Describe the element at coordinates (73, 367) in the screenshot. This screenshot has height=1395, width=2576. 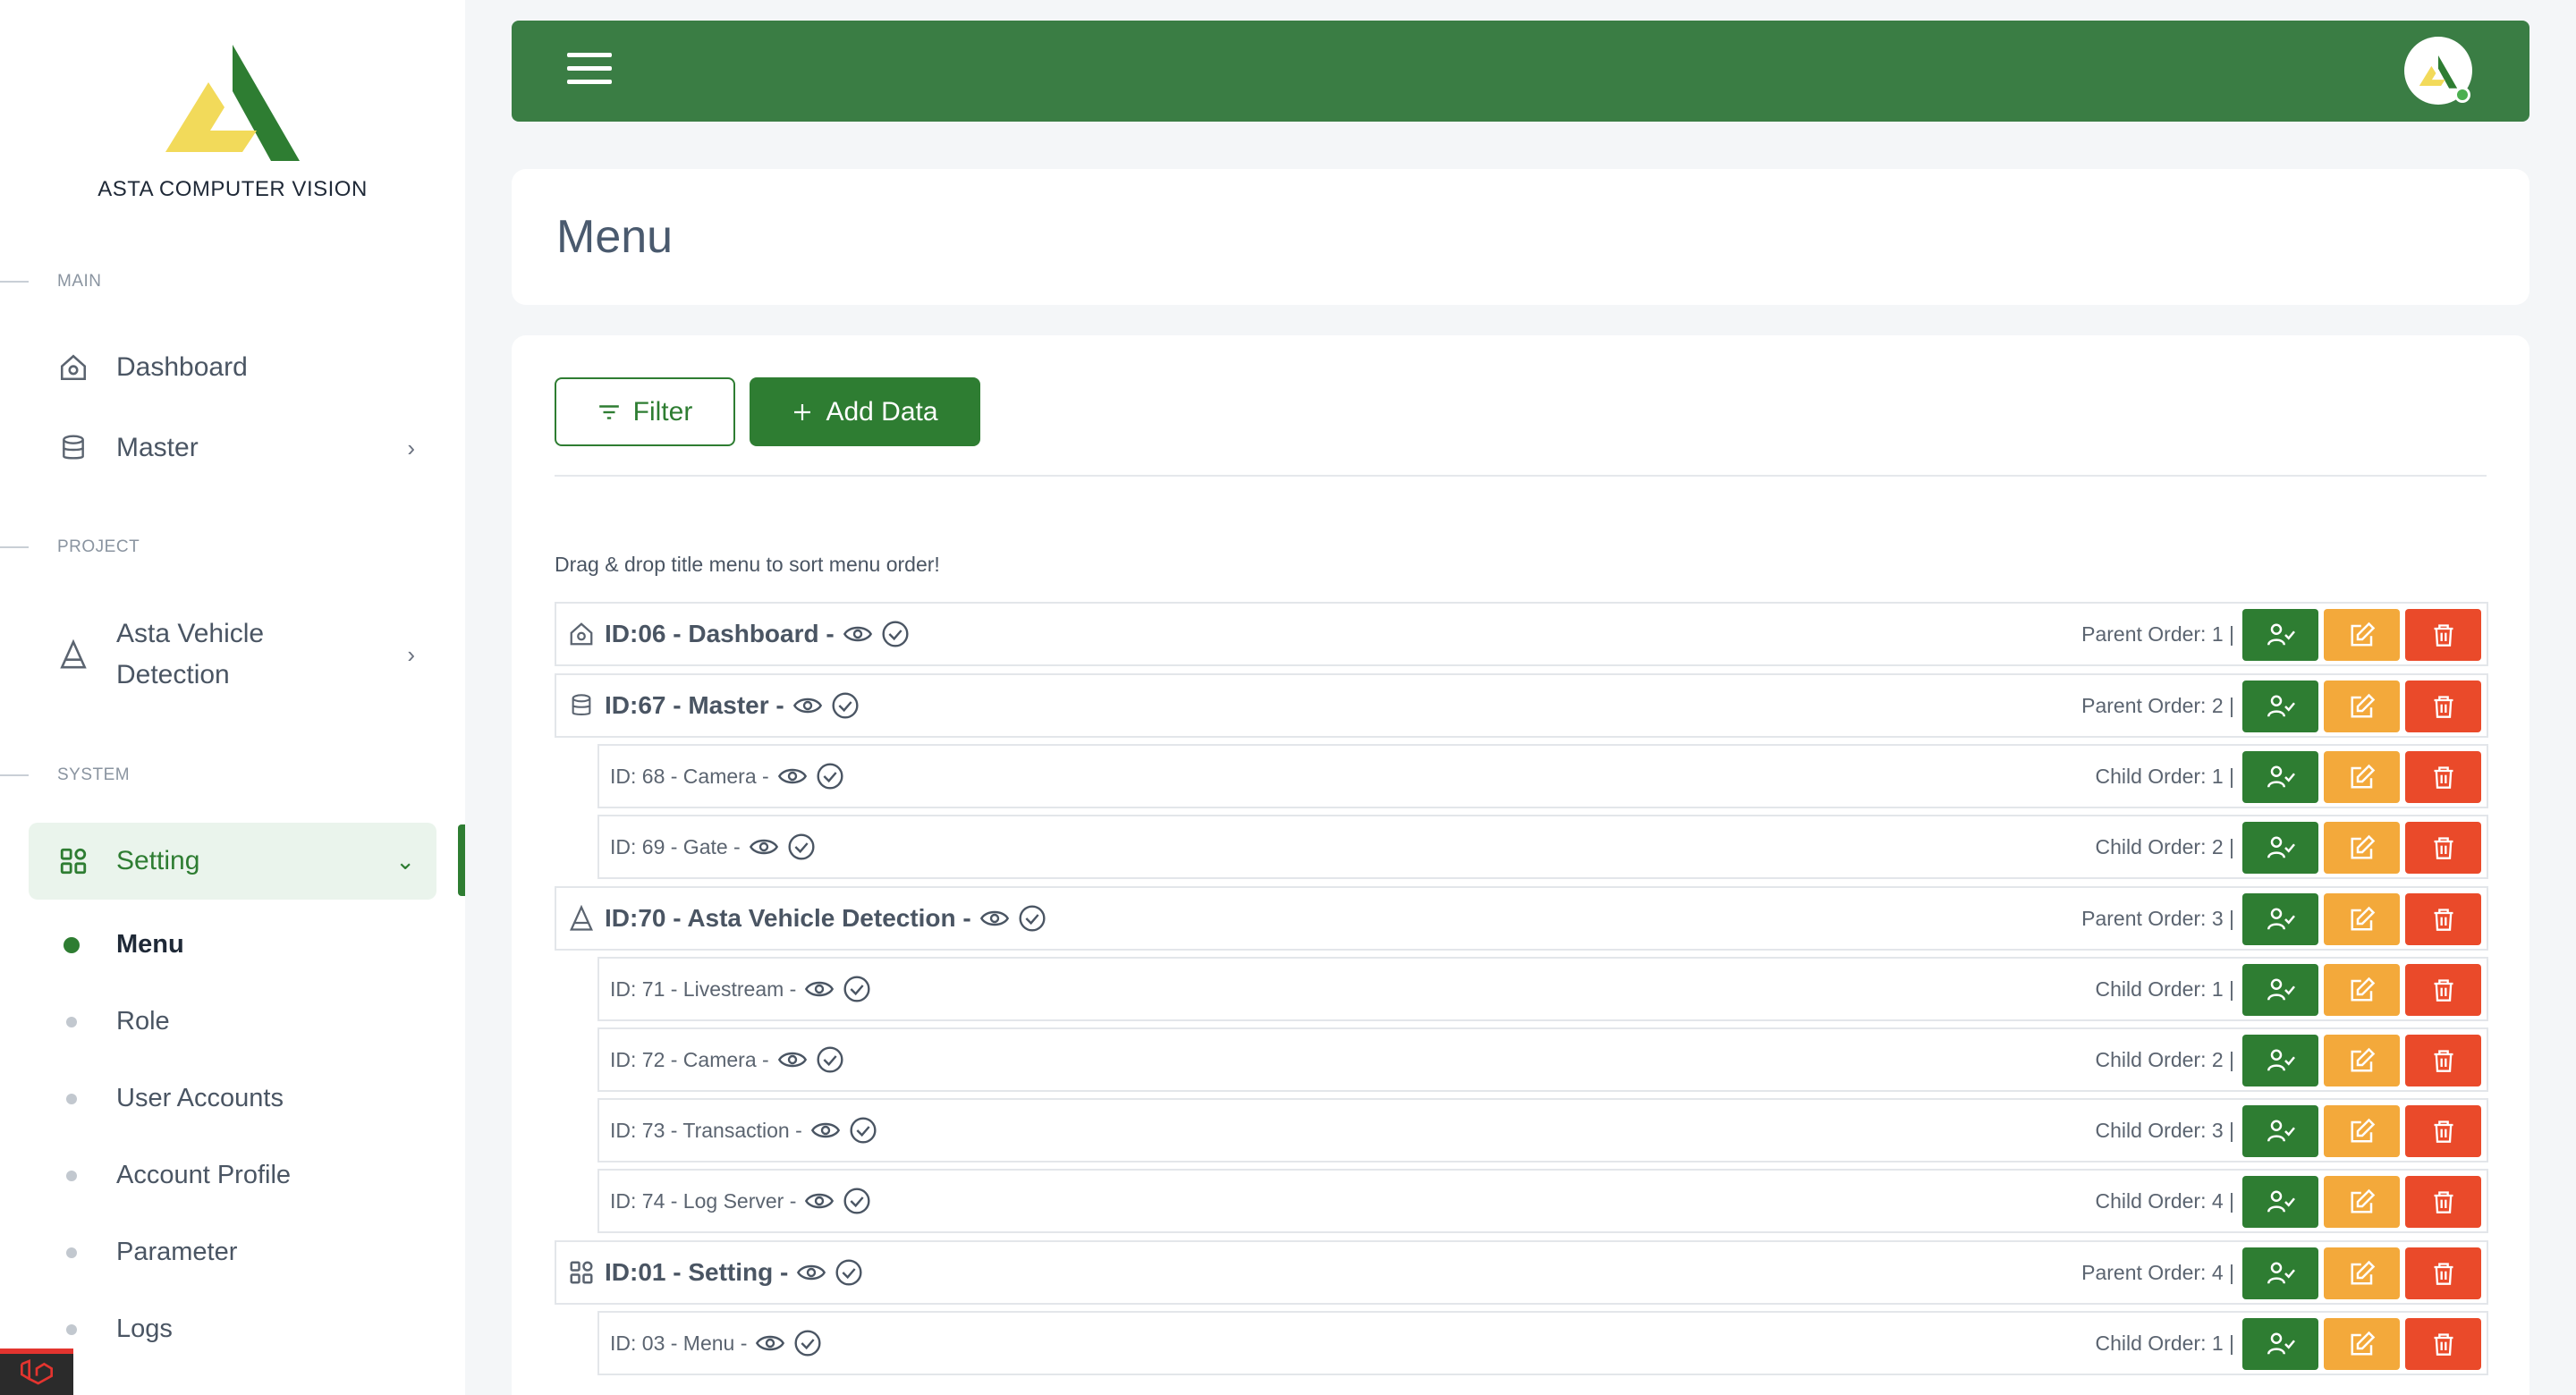
I see `home-icon` at that location.